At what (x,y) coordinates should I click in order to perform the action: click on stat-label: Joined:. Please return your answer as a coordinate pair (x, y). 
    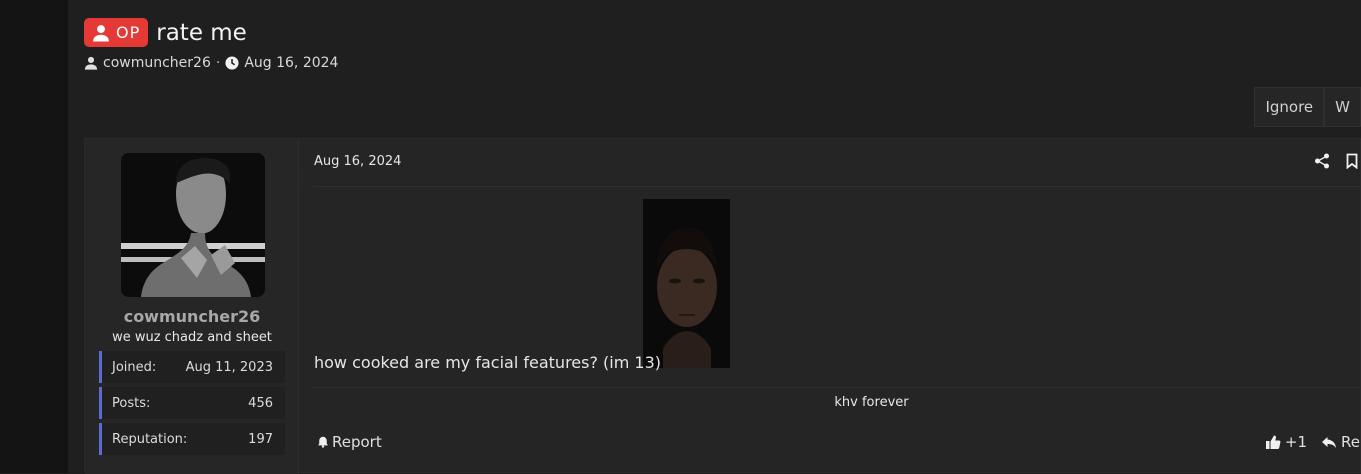
    Looking at the image, I should click on (134, 367).